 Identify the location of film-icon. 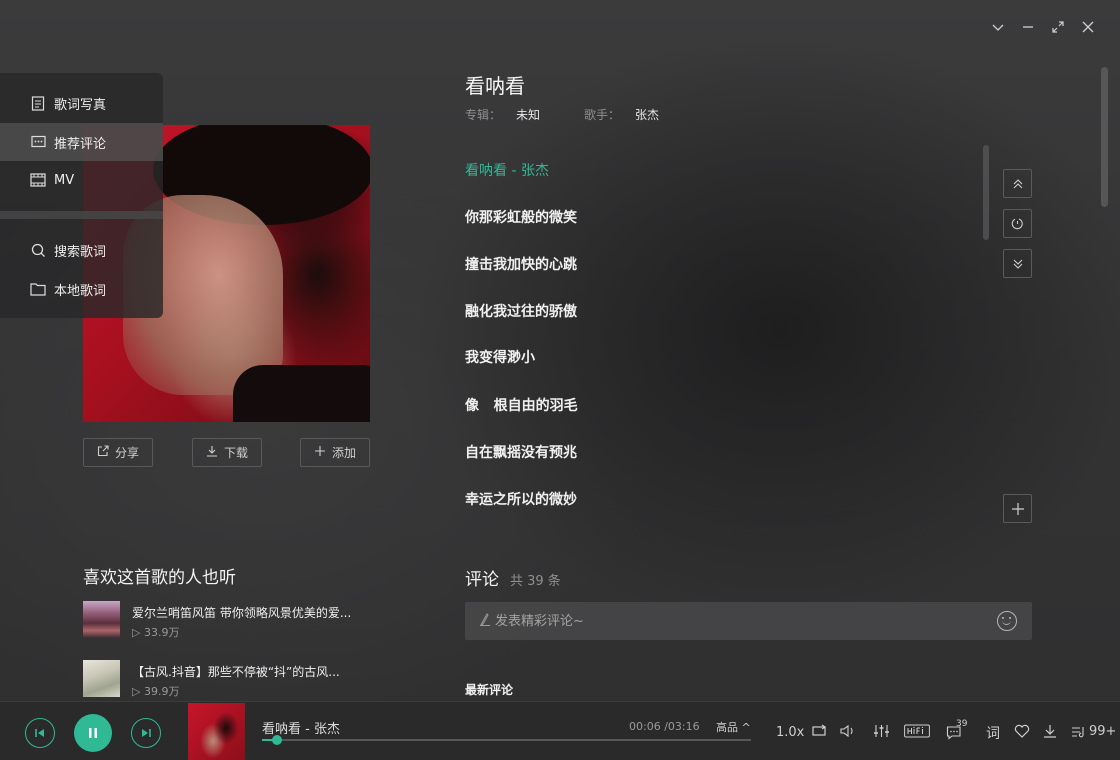
(38, 180).